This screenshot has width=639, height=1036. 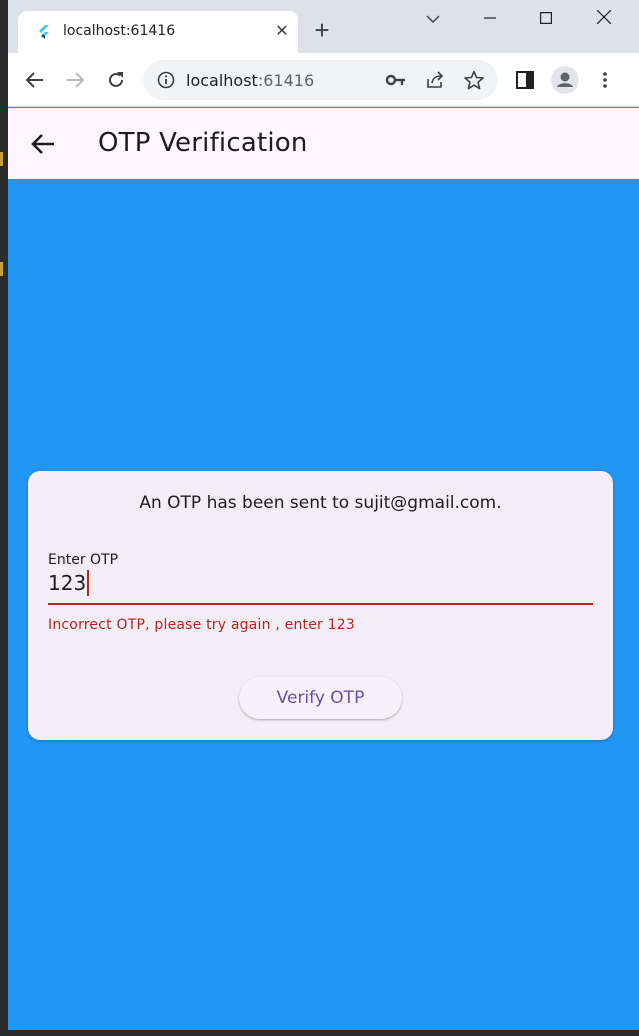 What do you see at coordinates (119, 31) in the screenshot?
I see `tab-title: localhost:61416` at bounding box center [119, 31].